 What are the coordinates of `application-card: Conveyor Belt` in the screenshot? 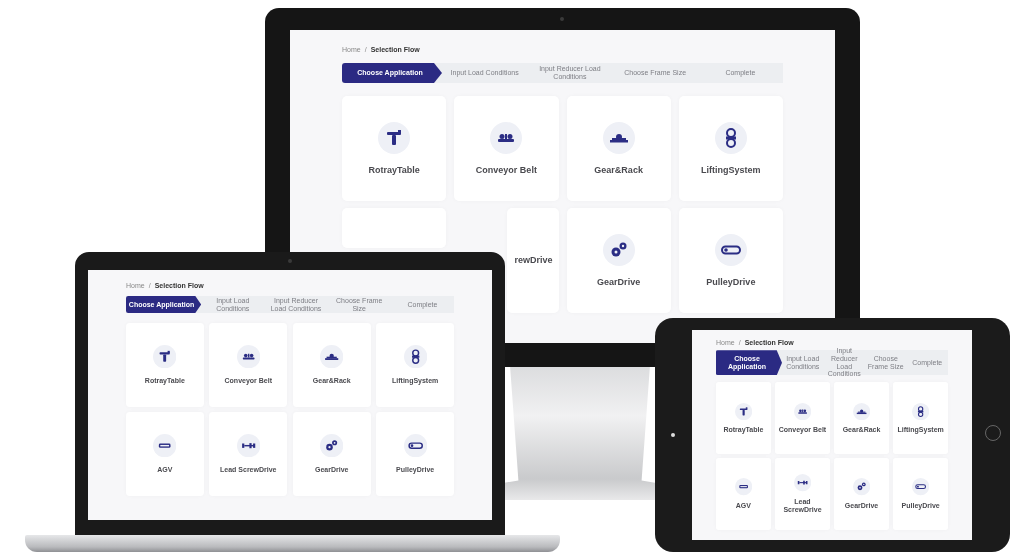 It's located at (506, 148).